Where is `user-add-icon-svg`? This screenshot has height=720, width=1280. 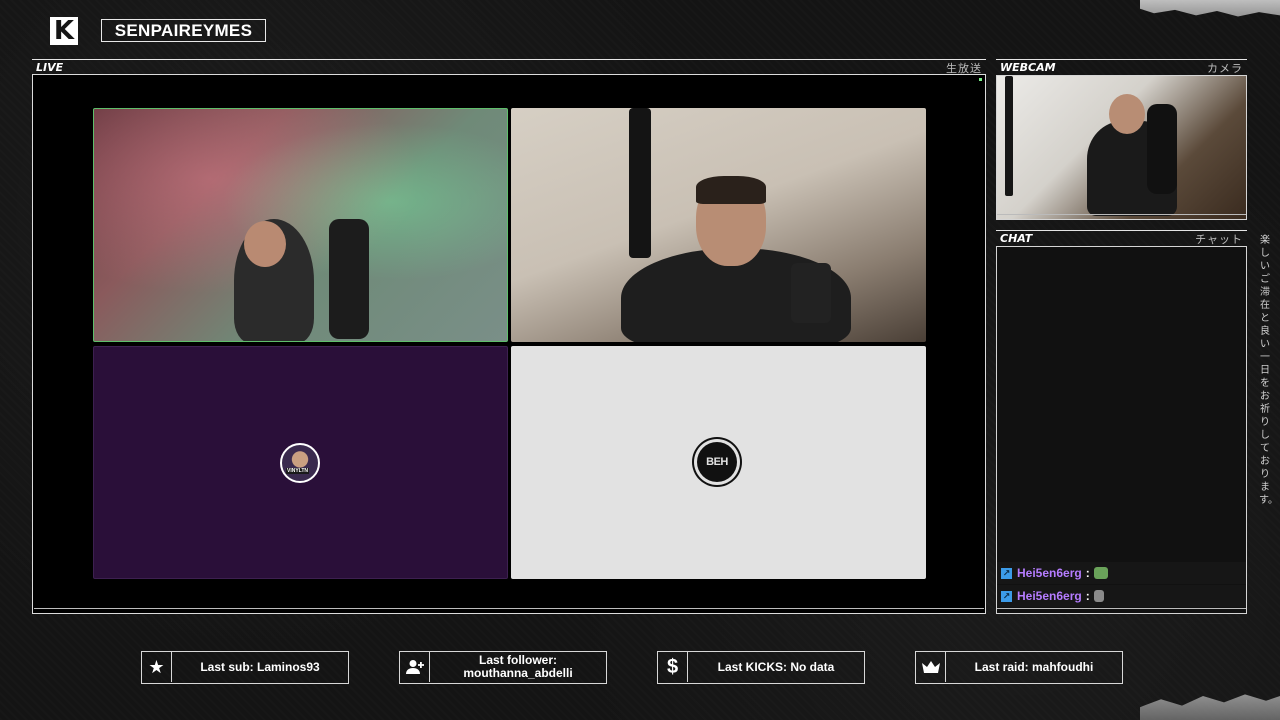
user-add-icon-svg is located at coordinates (414, 667).